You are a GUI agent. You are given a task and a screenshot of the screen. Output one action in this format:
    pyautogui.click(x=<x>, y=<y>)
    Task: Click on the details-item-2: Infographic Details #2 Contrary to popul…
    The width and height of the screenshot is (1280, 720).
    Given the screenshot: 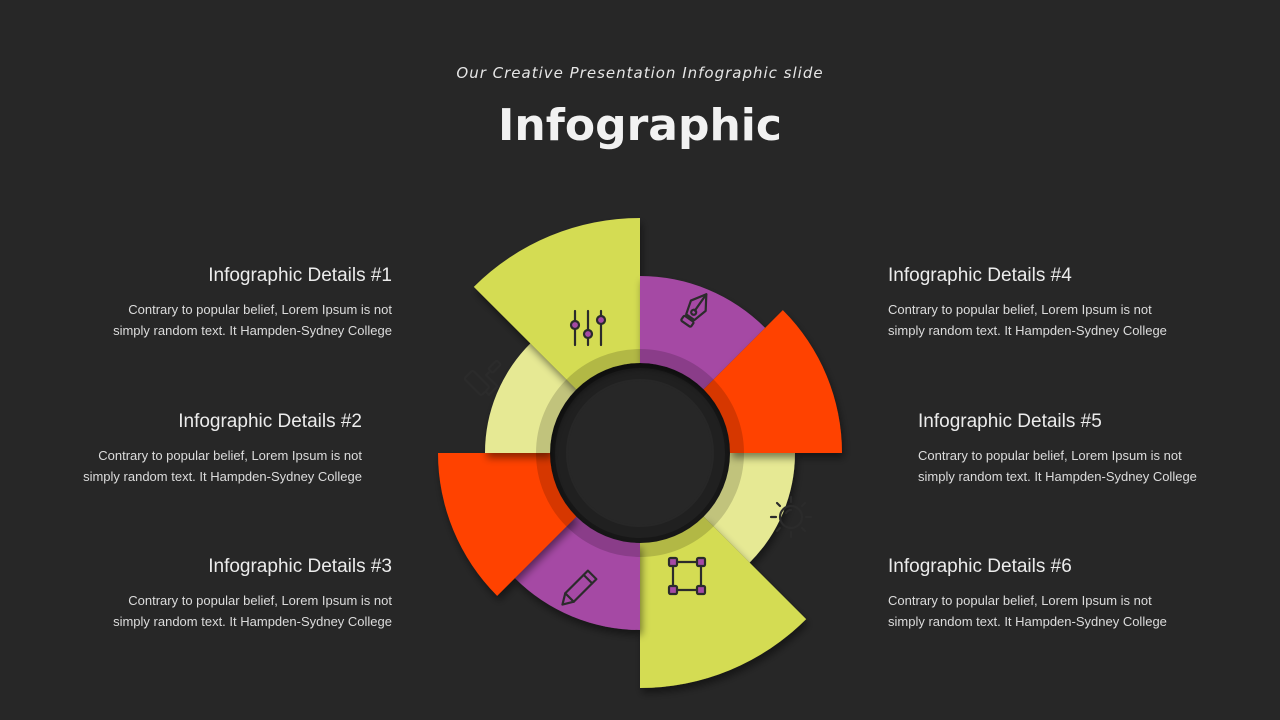 What is the action you would take?
    pyautogui.click(x=212, y=449)
    